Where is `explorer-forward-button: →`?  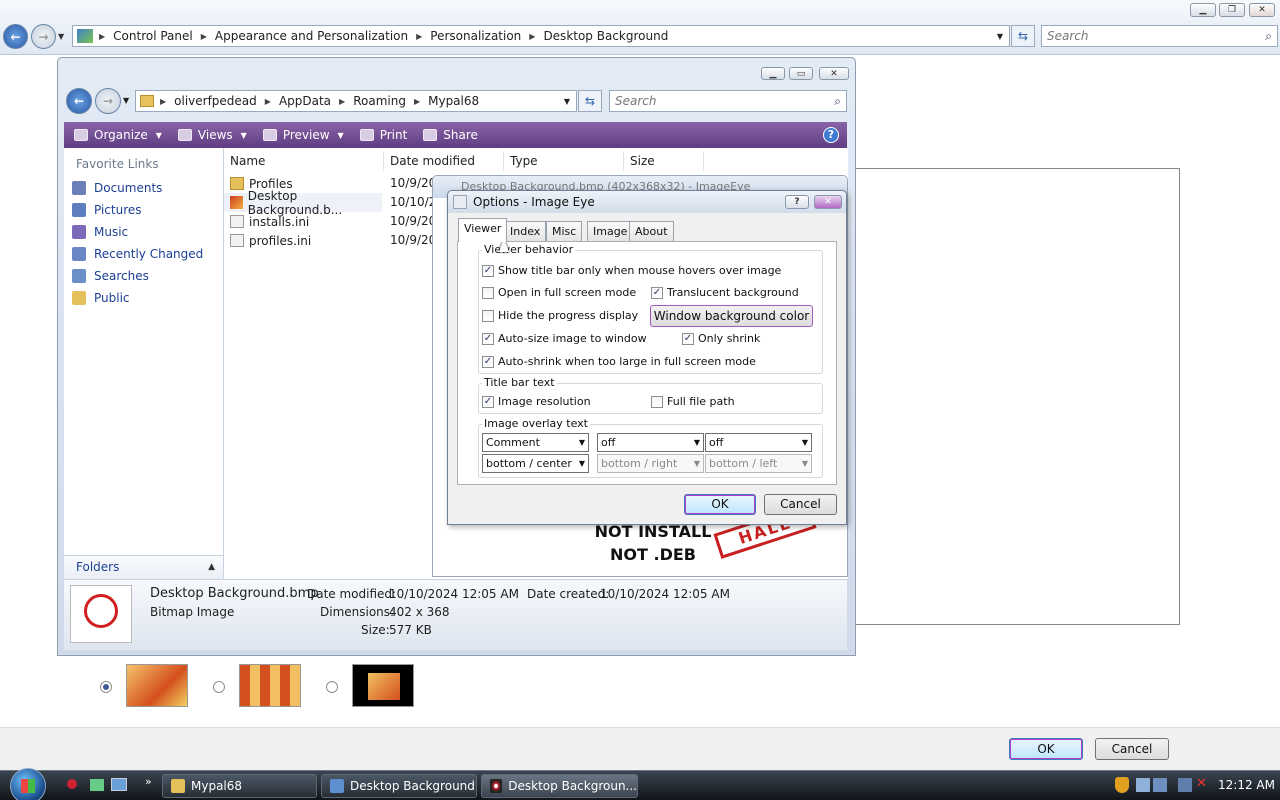
explorer-forward-button: → is located at coordinates (108, 101).